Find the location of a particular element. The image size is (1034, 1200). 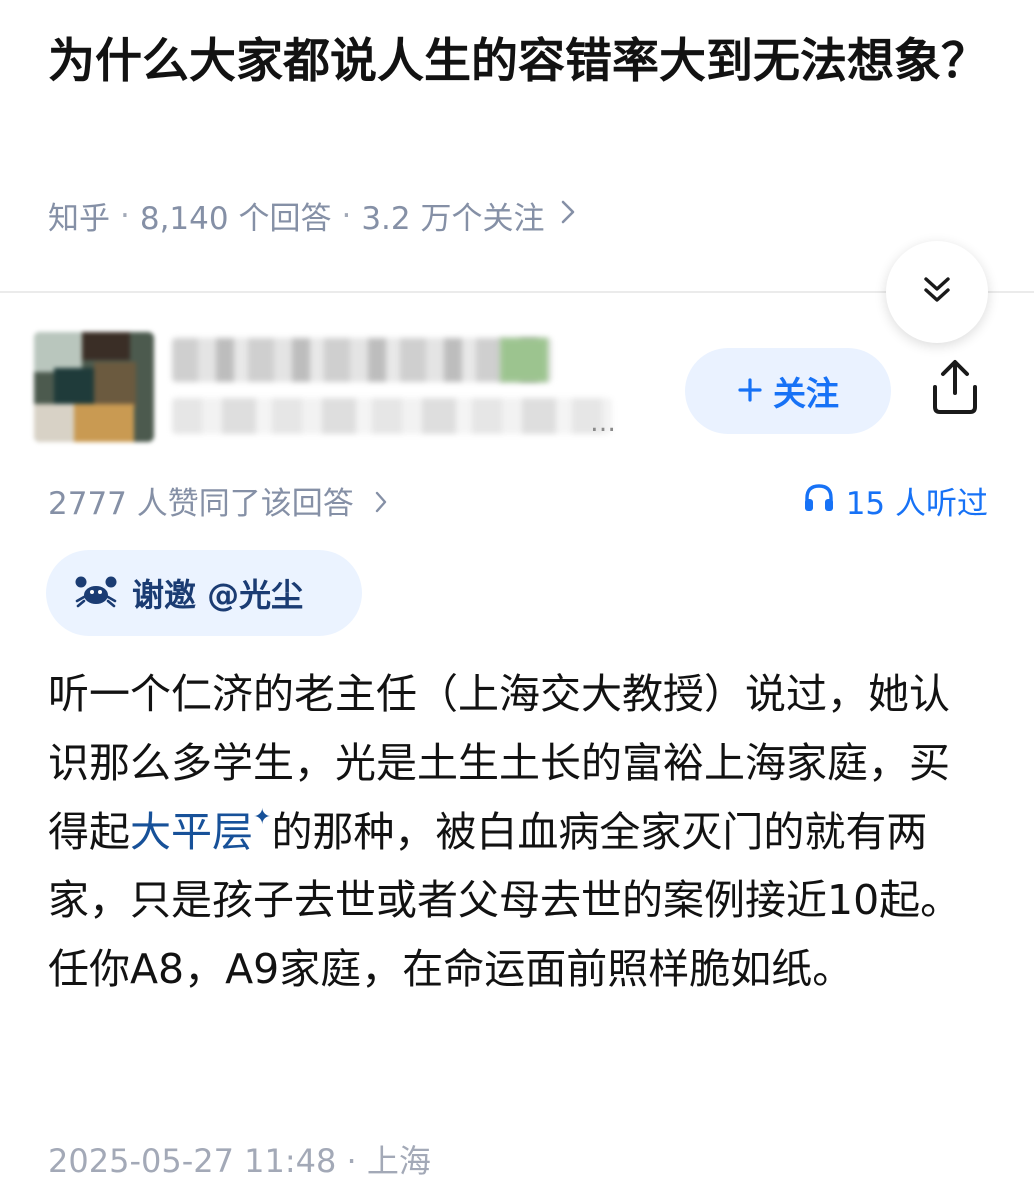

listen-count: 15 人听过 is located at coordinates (895, 500).